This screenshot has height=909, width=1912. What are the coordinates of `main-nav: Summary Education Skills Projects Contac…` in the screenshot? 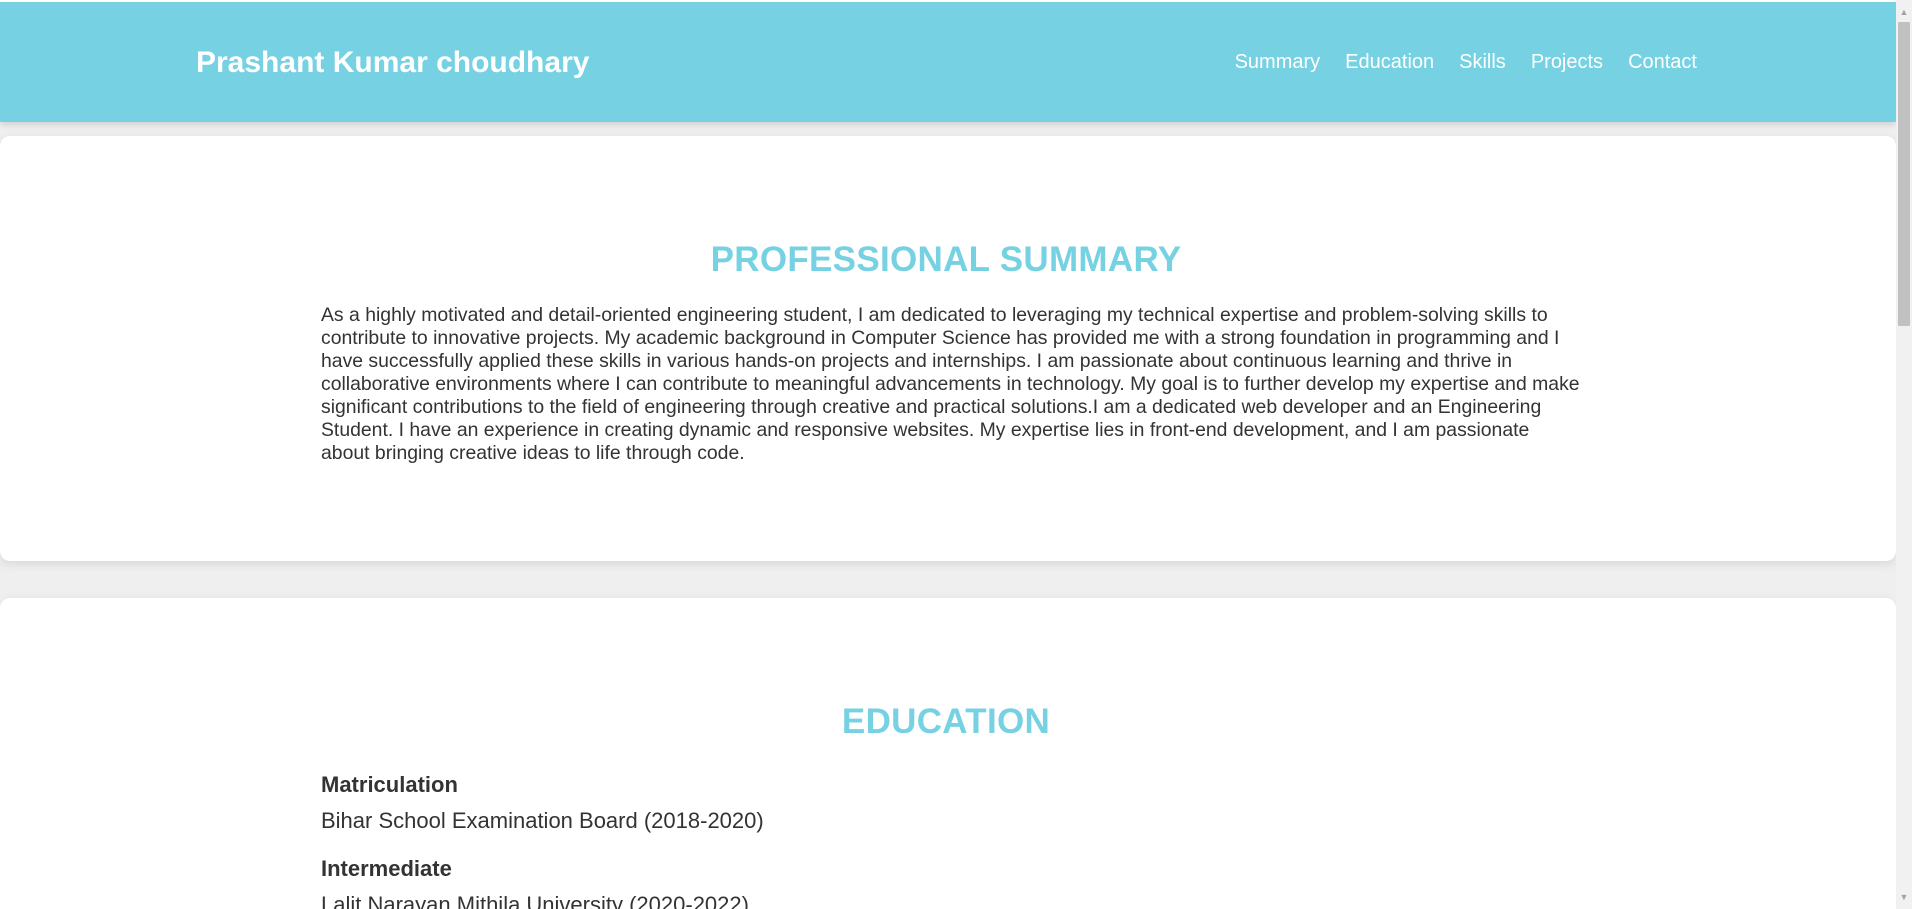 It's located at (1466, 62).